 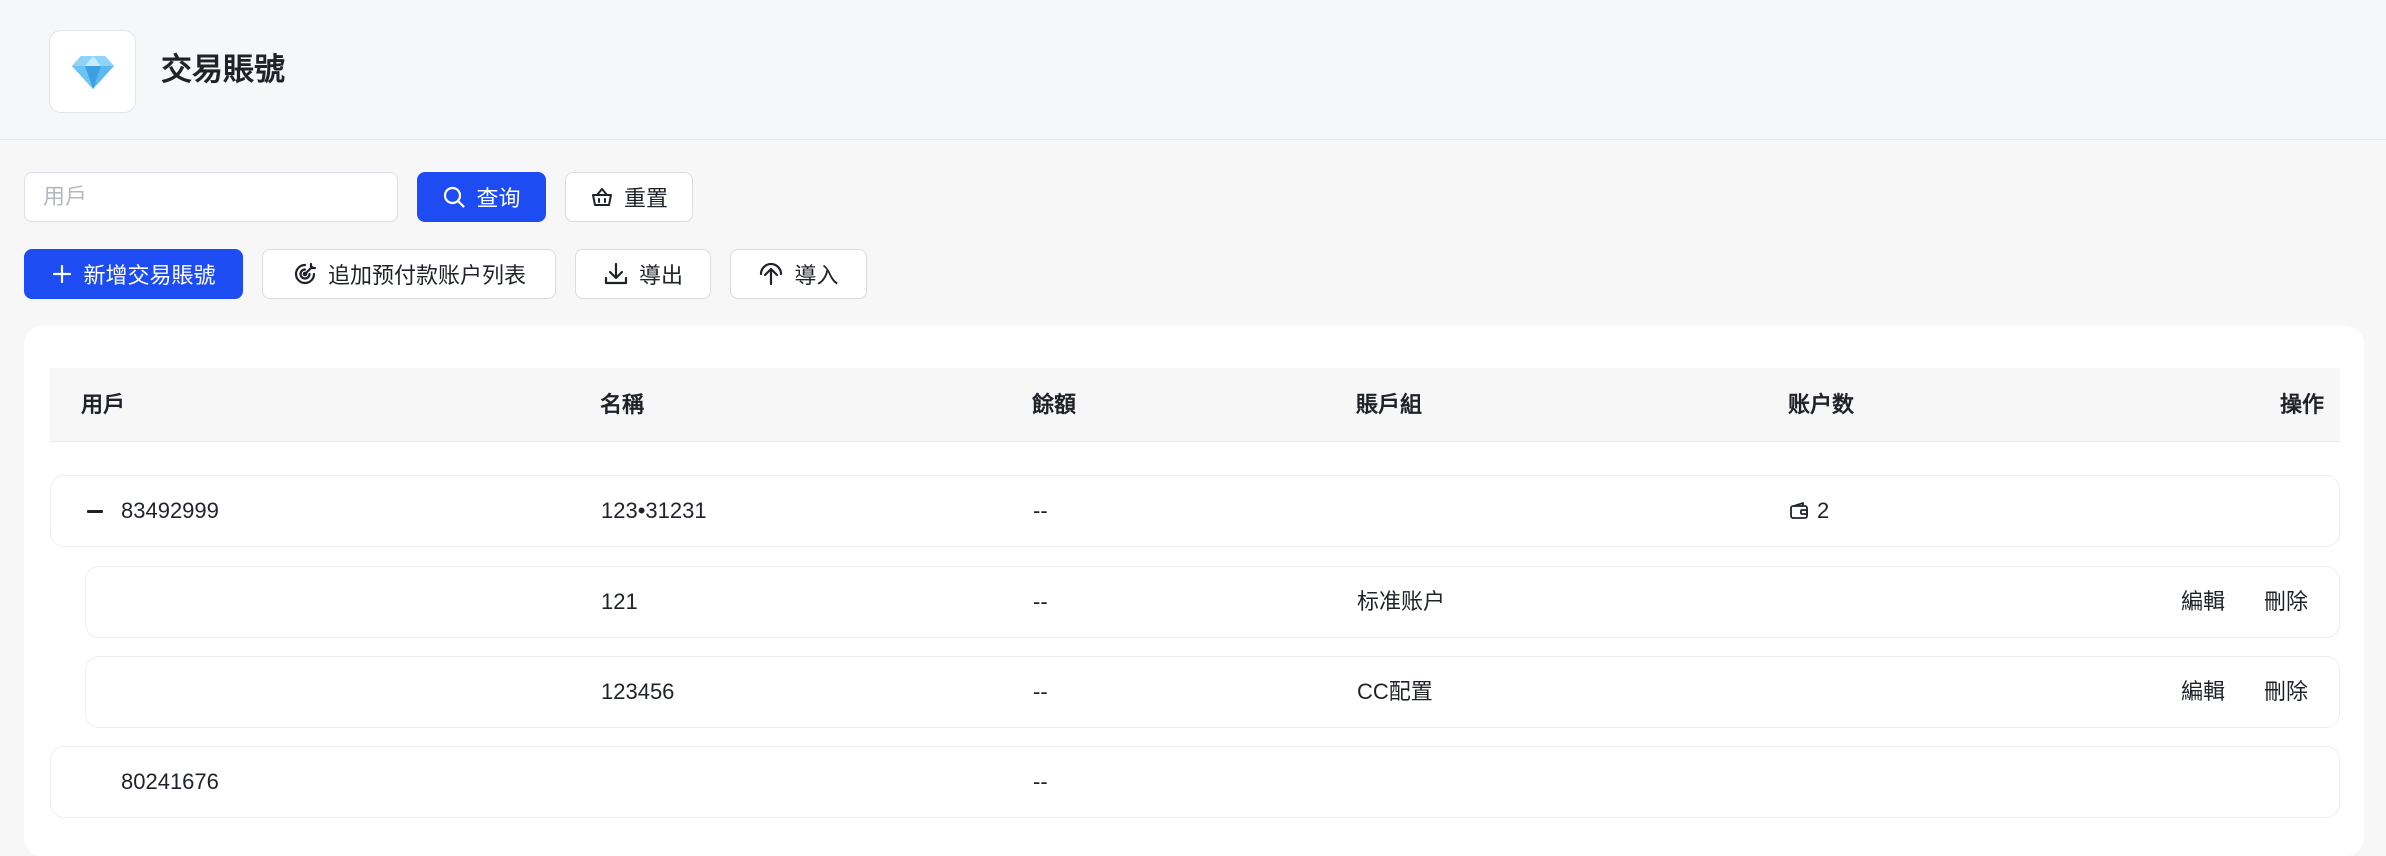 What do you see at coordinates (223, 69) in the screenshot?
I see `page-title: 交易賬號` at bounding box center [223, 69].